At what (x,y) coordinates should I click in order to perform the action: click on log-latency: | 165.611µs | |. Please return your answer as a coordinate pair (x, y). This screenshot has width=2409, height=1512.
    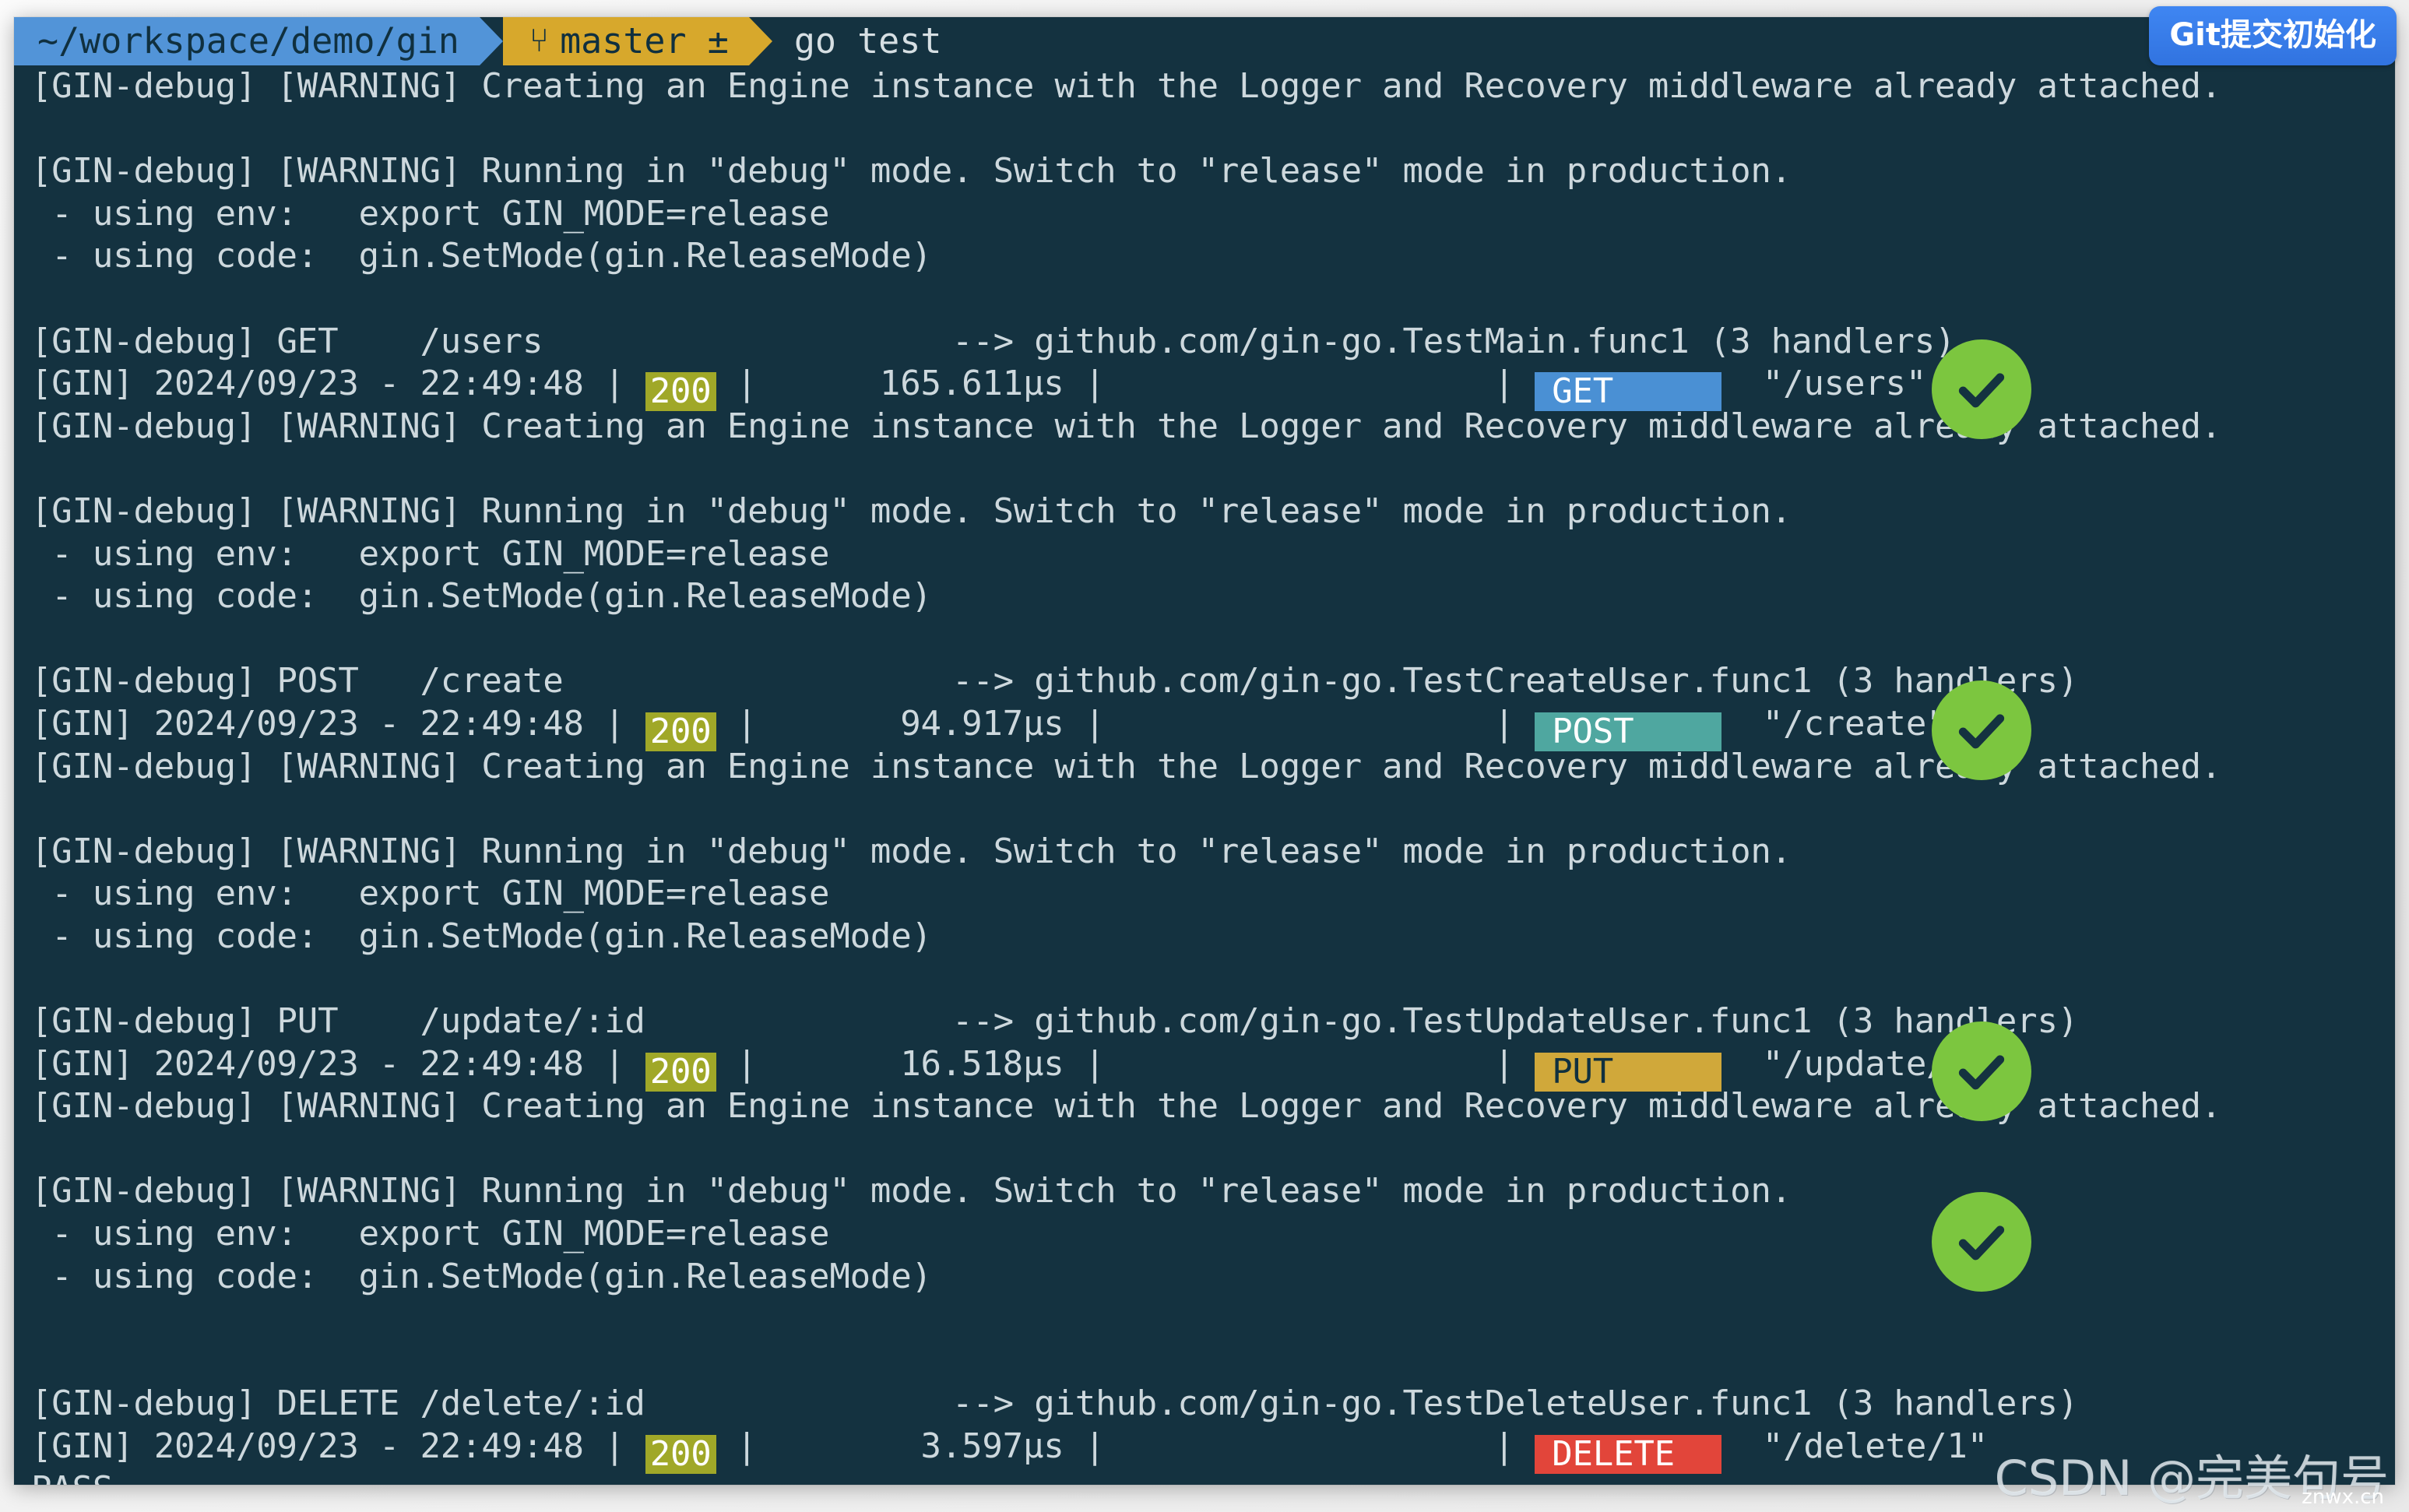
    Looking at the image, I should click on (1125, 384).